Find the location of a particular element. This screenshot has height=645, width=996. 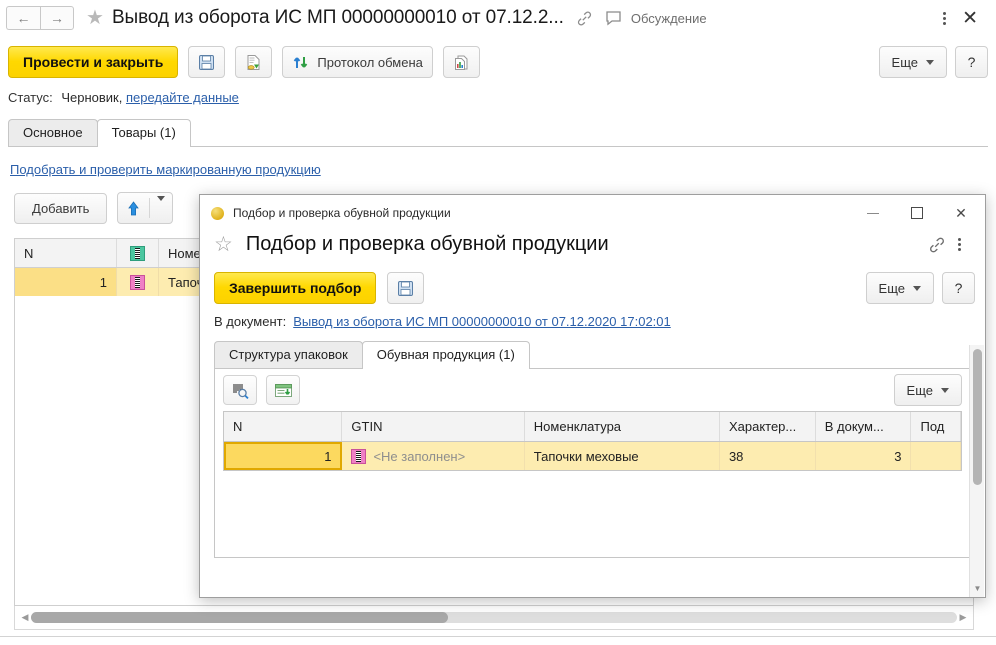

status-label: Статус: is located at coordinates (30, 97).